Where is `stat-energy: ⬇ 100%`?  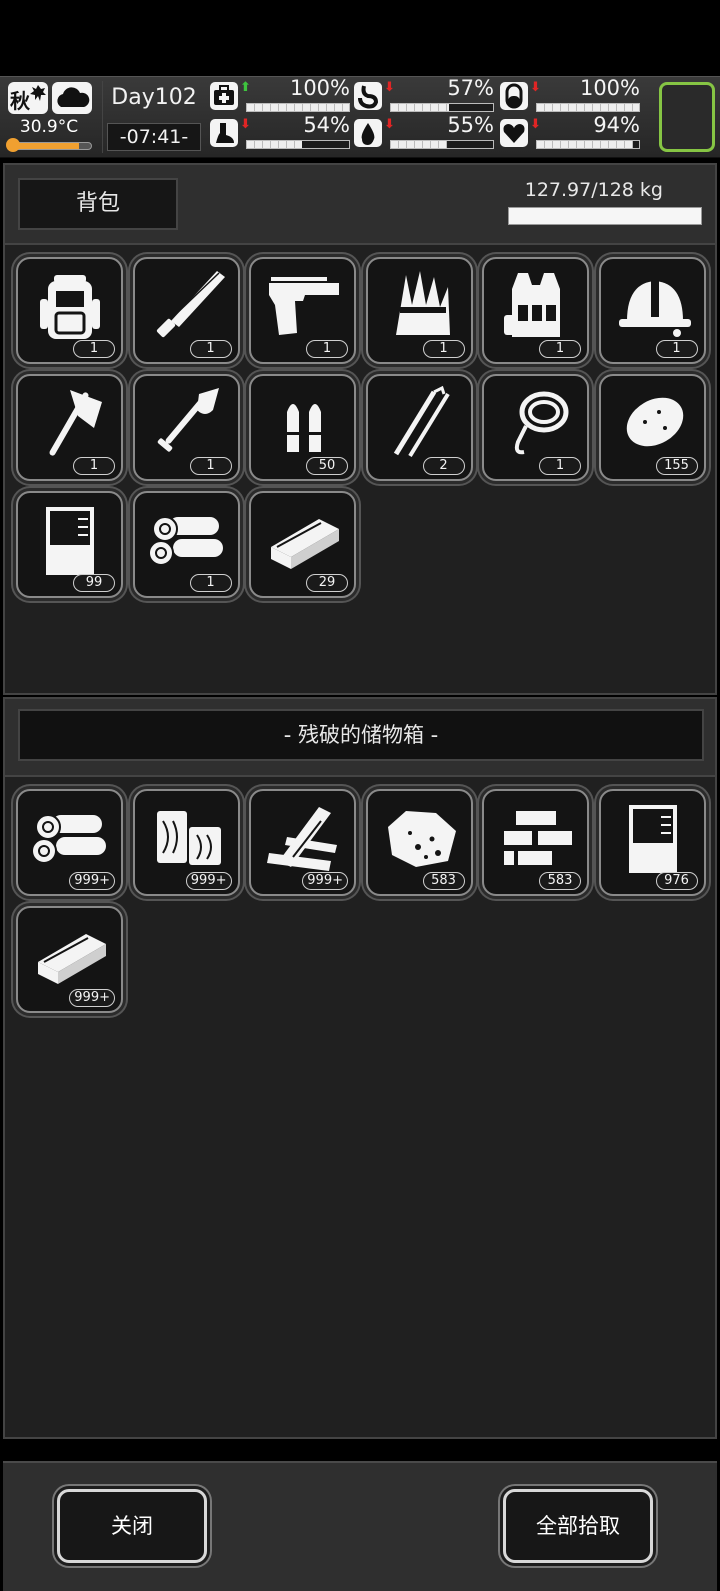
stat-energy: ⬇ 100% is located at coordinates (570, 94).